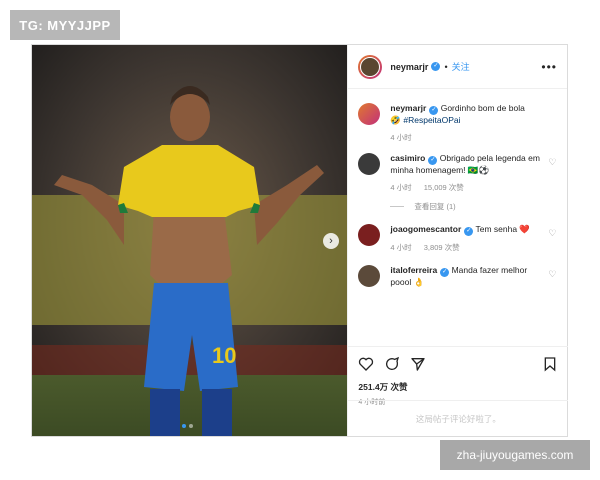 This screenshot has width=600, height=480. What do you see at coordinates (187, 426) in the screenshot?
I see `carousel-dots` at bounding box center [187, 426].